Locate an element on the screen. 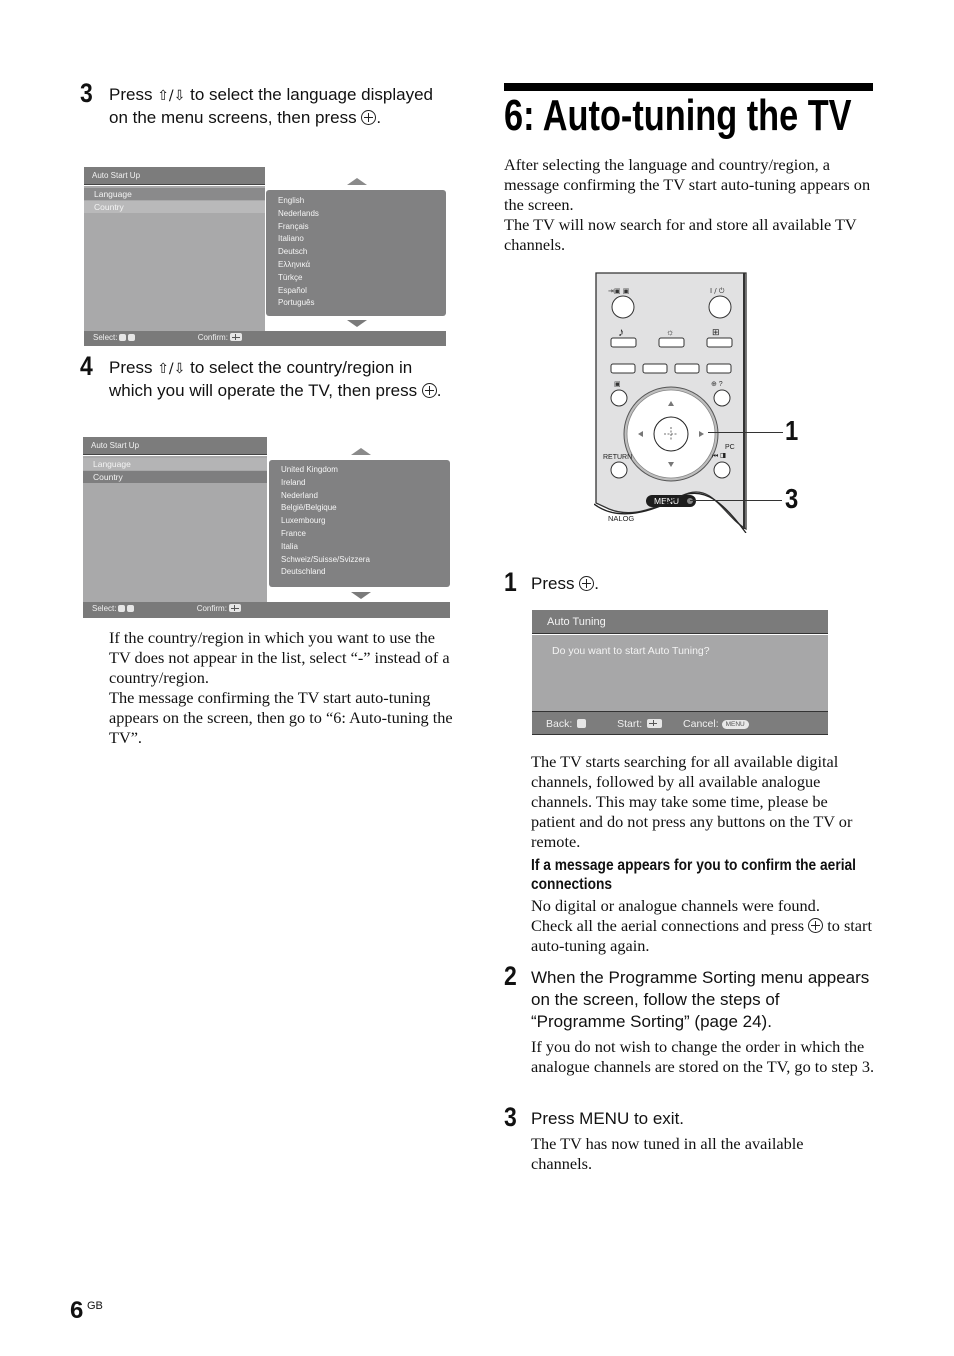 This screenshot has width=954, height=1356. power-button is located at coordinates (720, 307).